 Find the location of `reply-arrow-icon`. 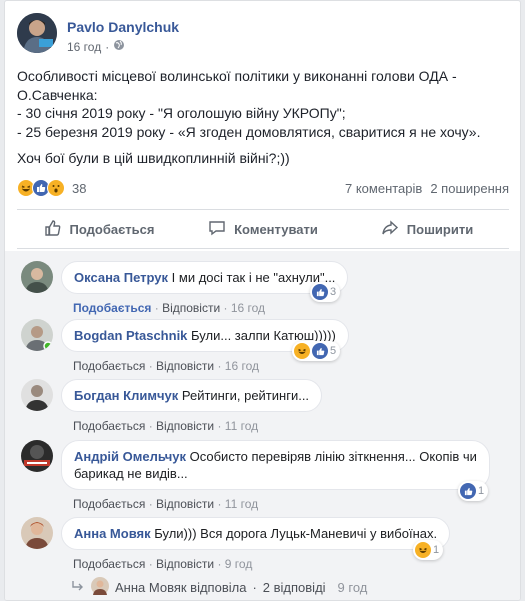

reply-arrow-icon is located at coordinates (78, 587).